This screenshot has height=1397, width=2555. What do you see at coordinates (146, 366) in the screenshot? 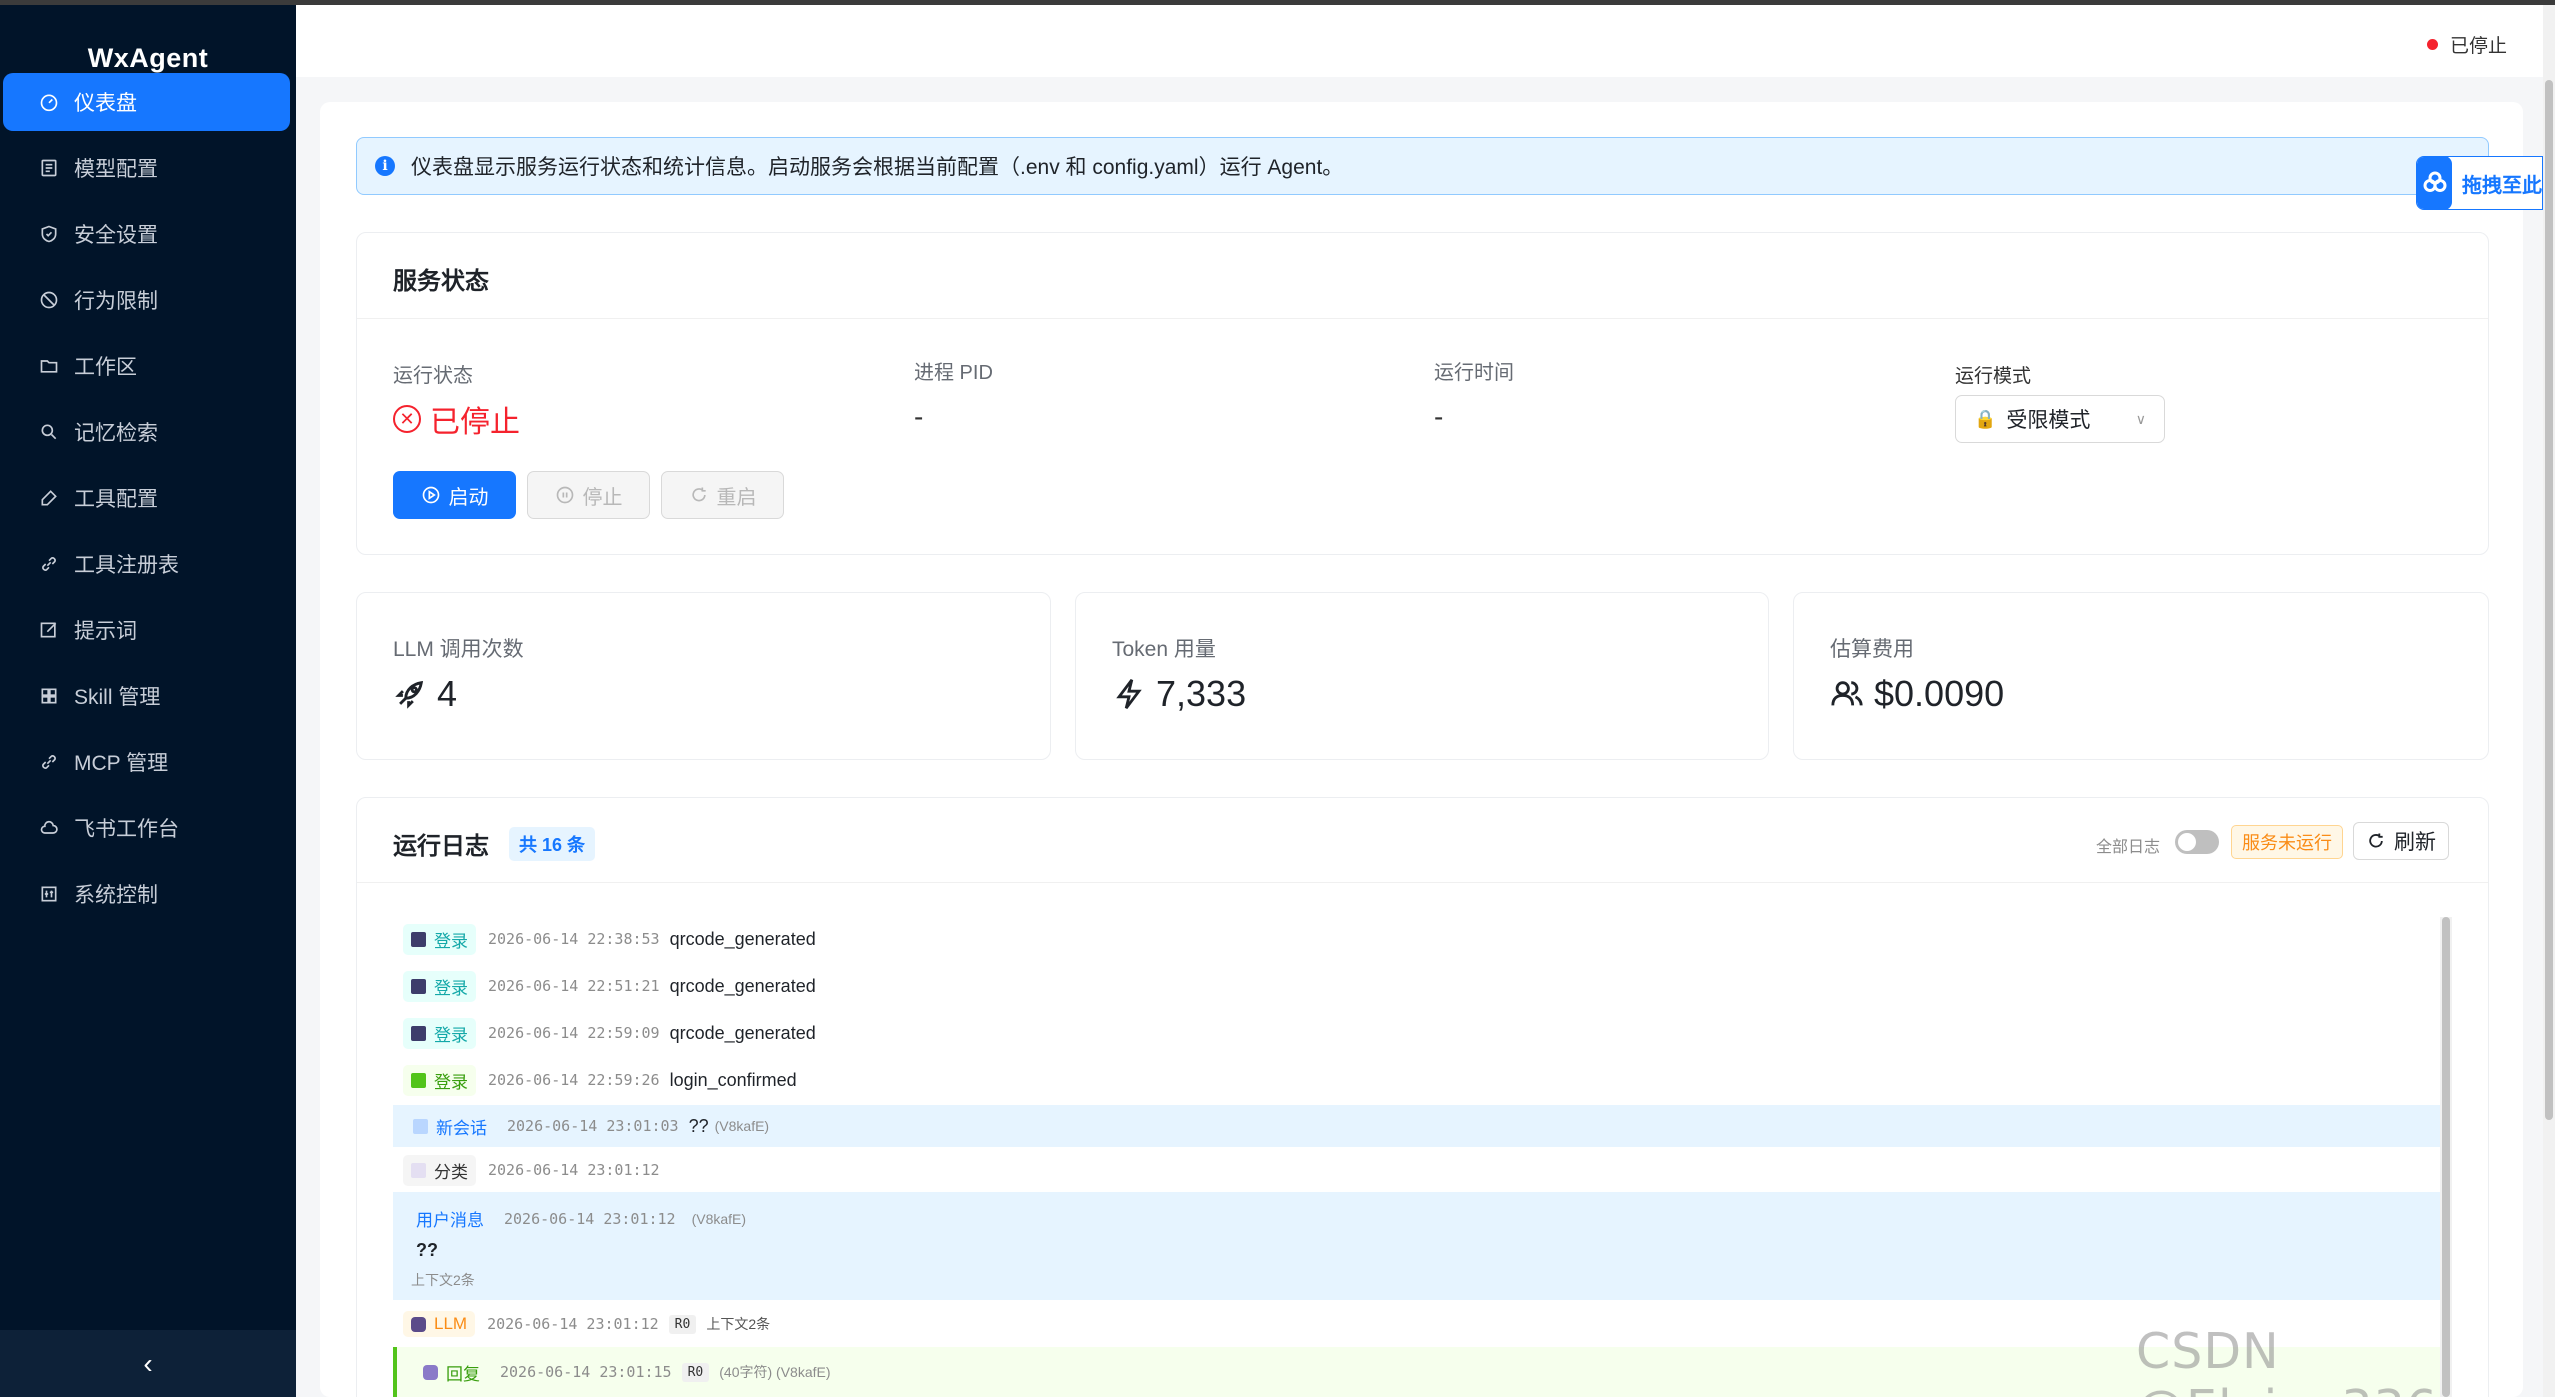
I see `sidebar-item-workspace: 工作区` at bounding box center [146, 366].